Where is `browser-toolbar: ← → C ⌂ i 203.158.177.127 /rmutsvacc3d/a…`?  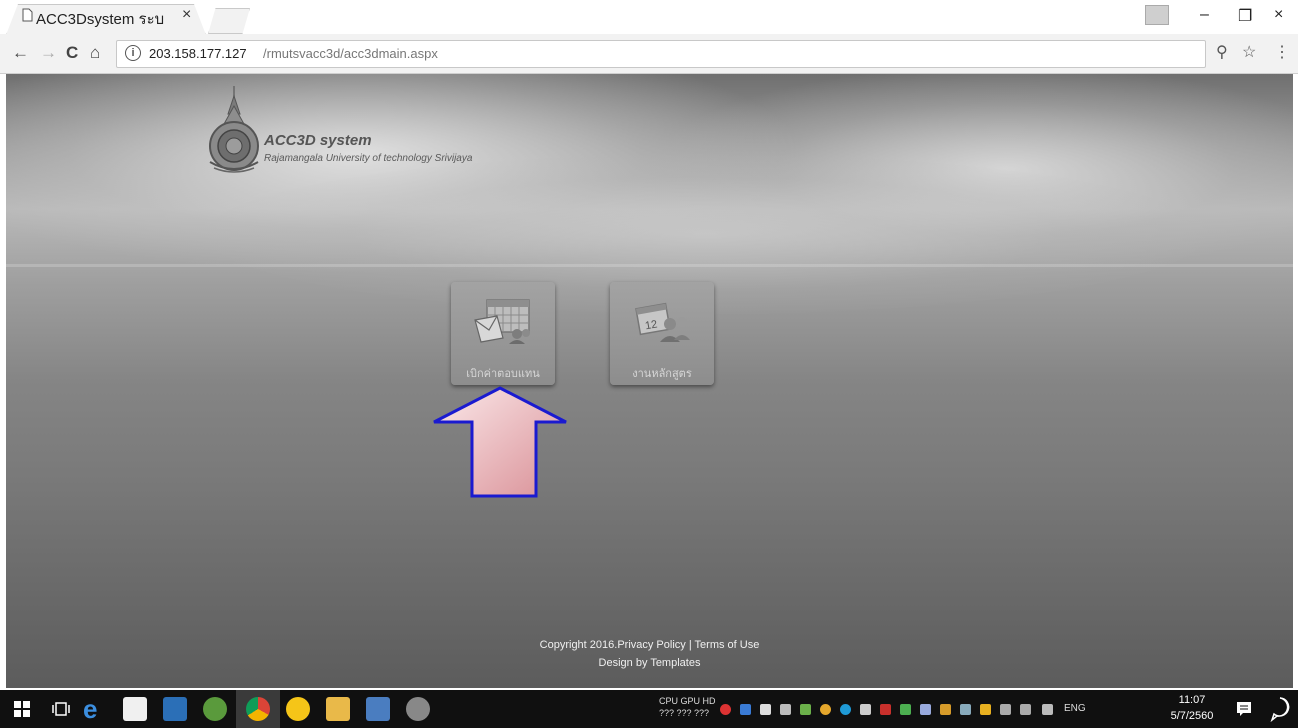 browser-toolbar: ← → C ⌂ i 203.158.177.127 /rmutsvacc3d/a… is located at coordinates (649, 54).